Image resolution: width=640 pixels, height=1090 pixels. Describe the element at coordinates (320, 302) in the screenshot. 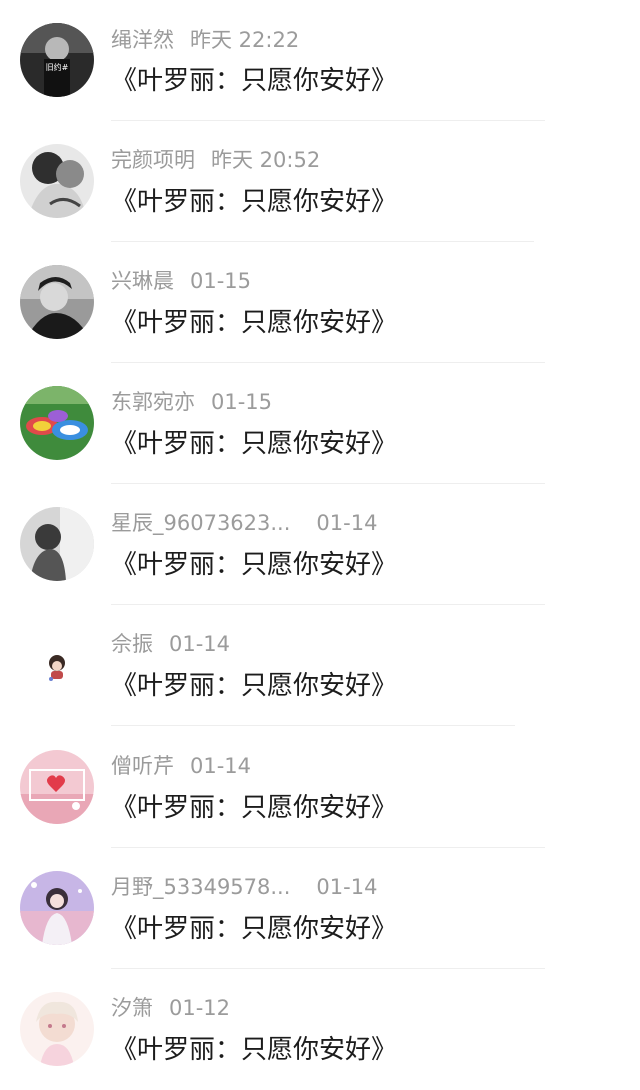

I see `comment-item: 兴琳晨 01-15 《叶罗丽：只愿你安好》` at that location.